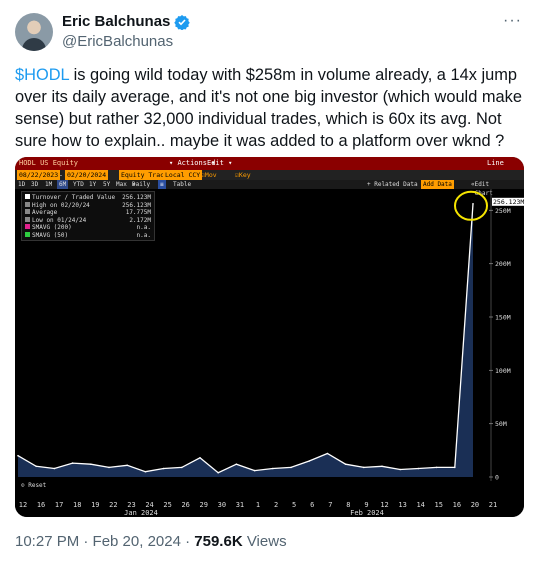 Image resolution: width=540 pixels, height=566 pixels. I want to click on date-from: 08/22/2023, so click(39, 175).